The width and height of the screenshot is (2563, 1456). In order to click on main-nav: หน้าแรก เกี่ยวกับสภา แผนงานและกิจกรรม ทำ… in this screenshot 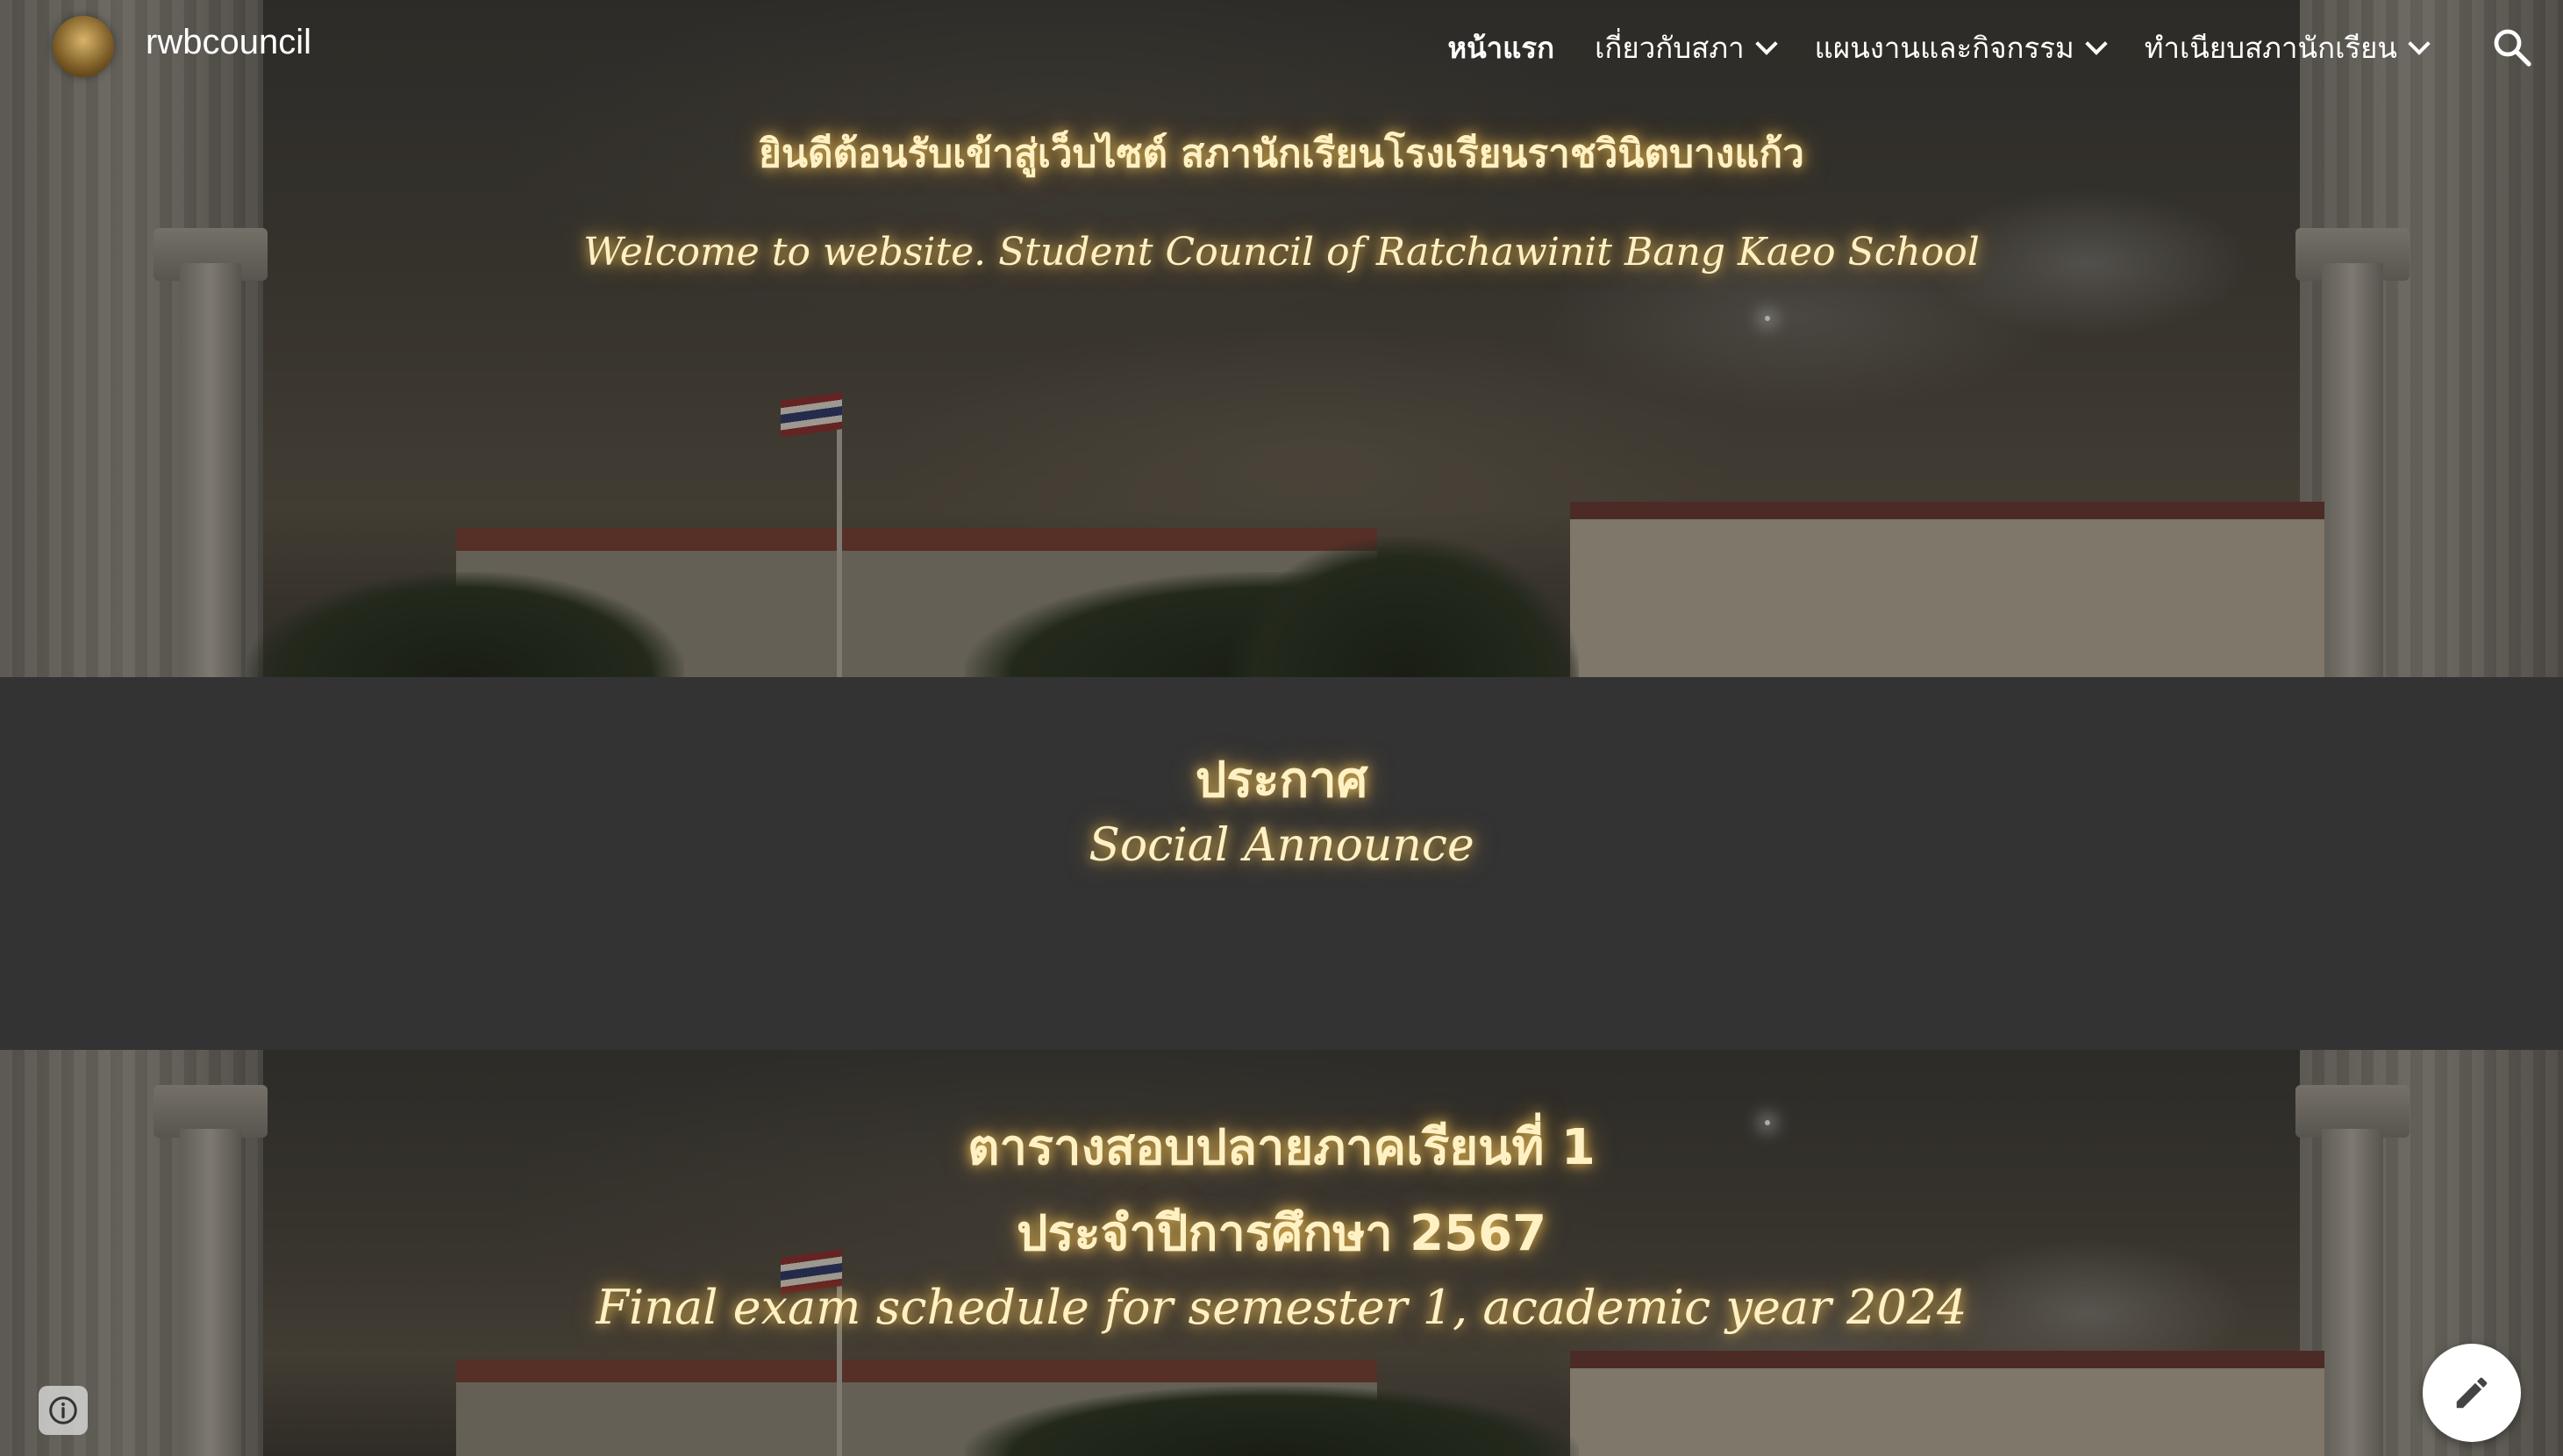, I will do `click(1939, 47)`.